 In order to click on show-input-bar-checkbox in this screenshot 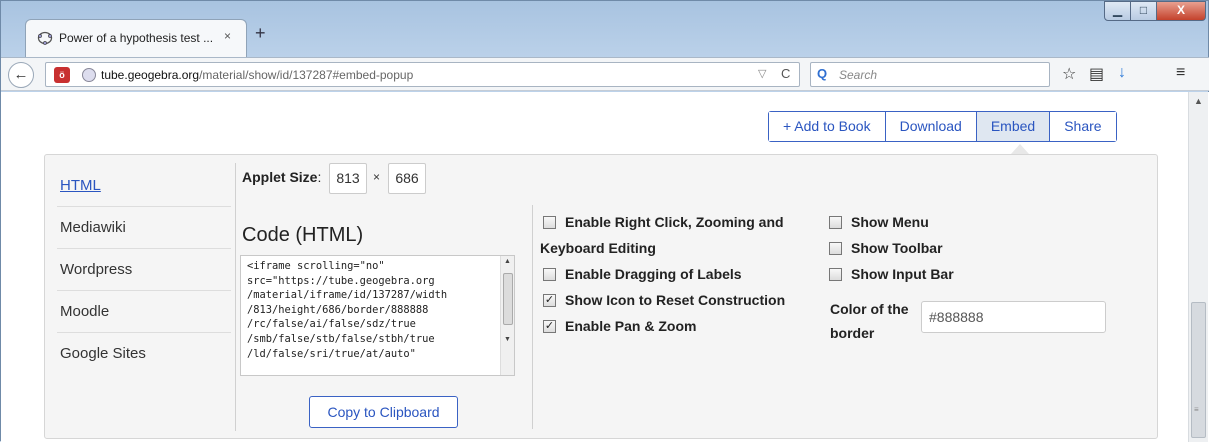, I will do `click(835, 274)`.